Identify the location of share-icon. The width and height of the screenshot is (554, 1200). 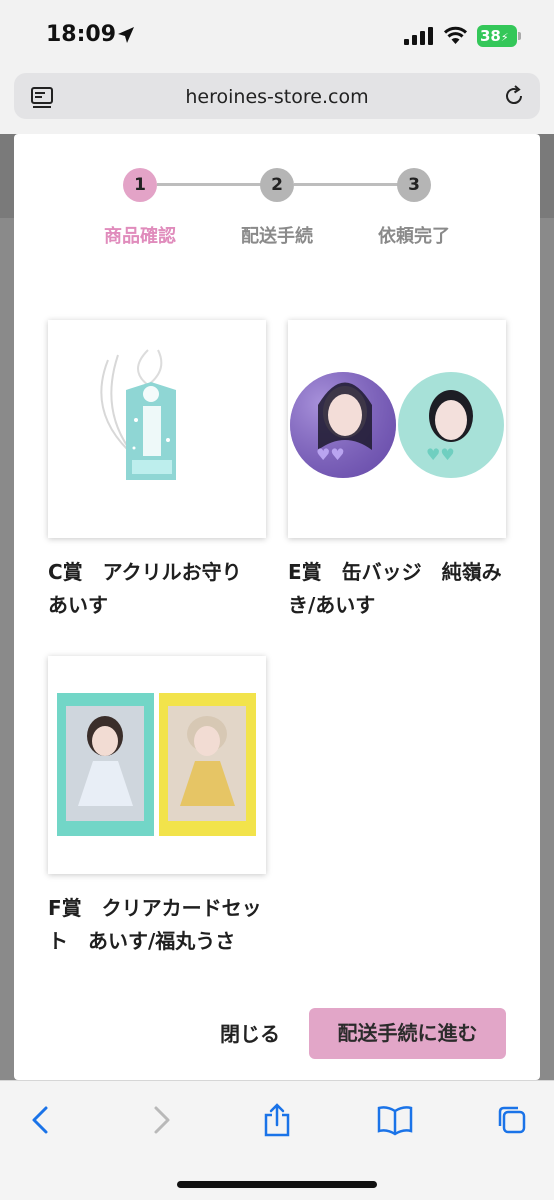
(277, 1120).